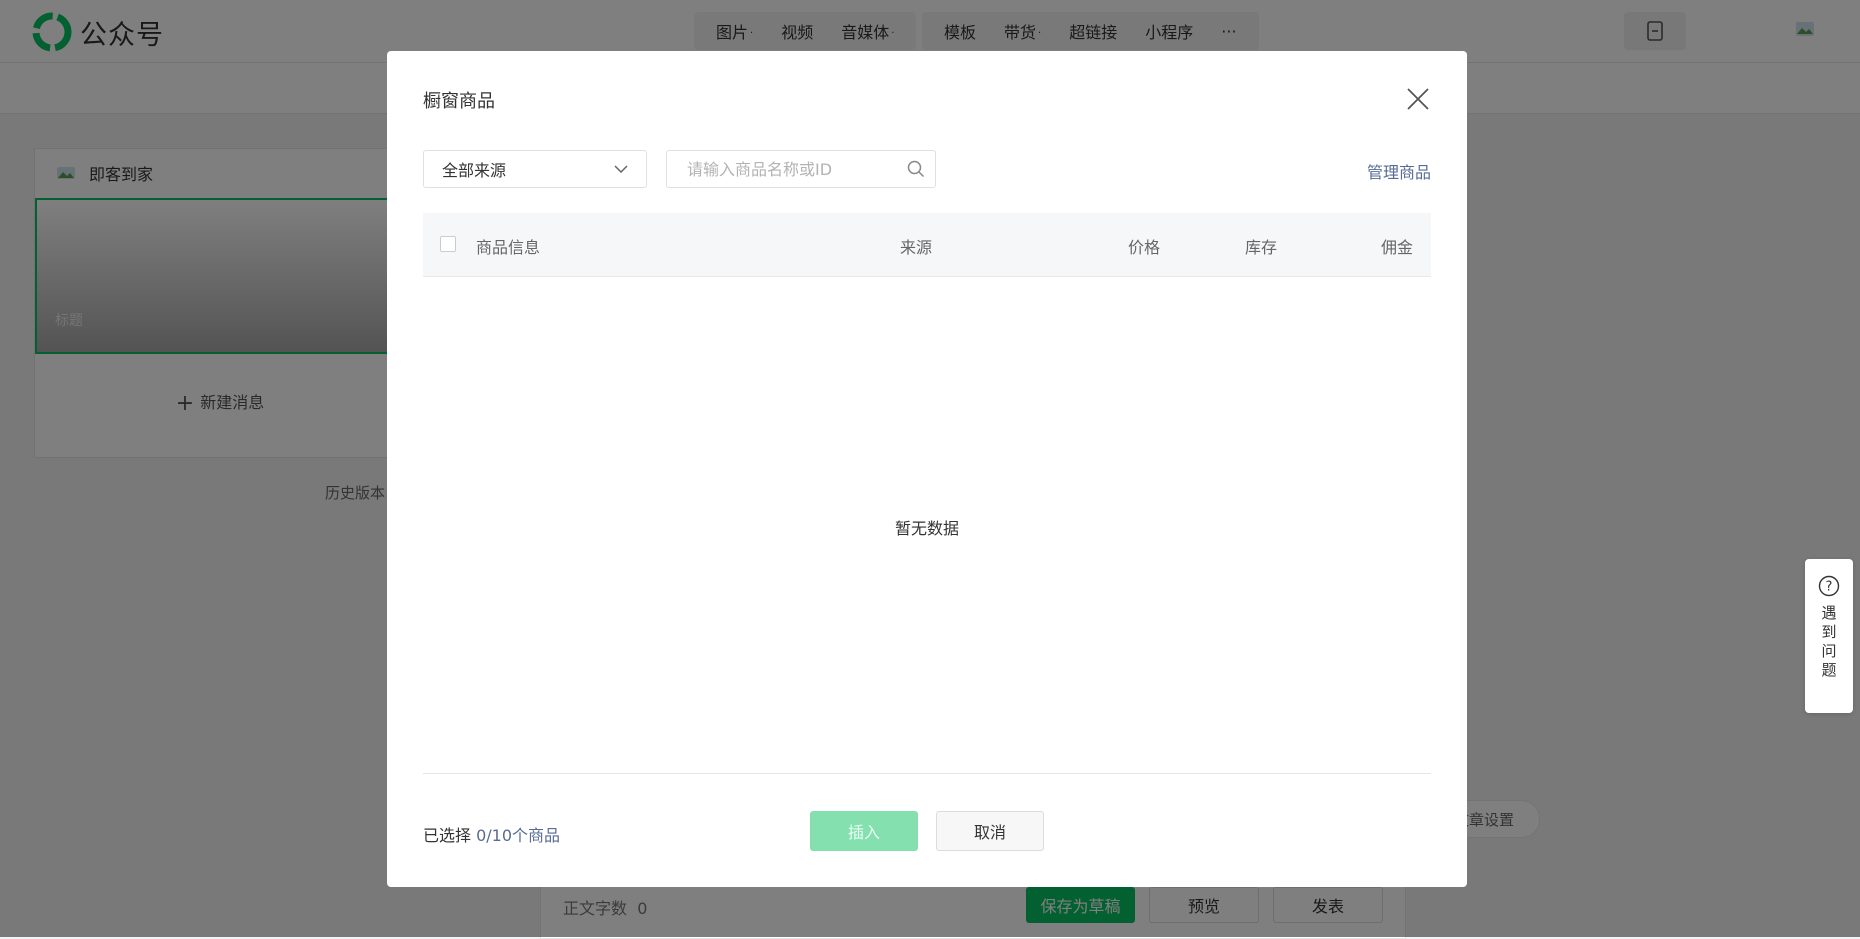 The height and width of the screenshot is (939, 1860). Describe the element at coordinates (459, 101) in the screenshot. I see `dialog-title: 橱窗商品` at that location.